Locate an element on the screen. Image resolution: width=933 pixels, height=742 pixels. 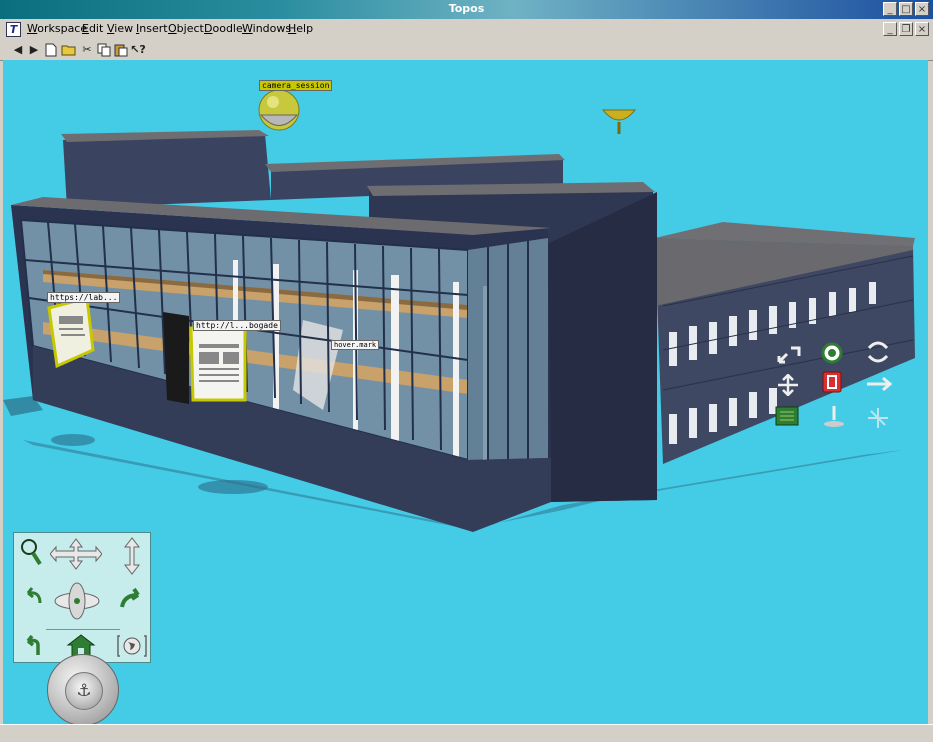
menu-view: View is located at coordinates (120, 28).